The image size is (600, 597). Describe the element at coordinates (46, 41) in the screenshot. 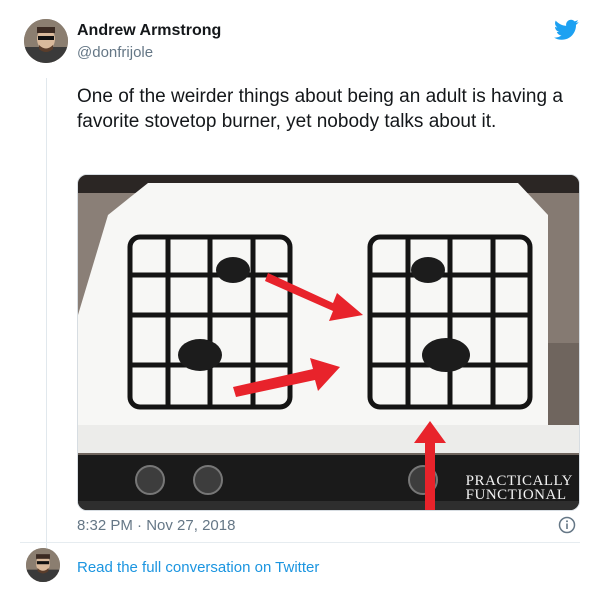

I see `author-avatar` at that location.